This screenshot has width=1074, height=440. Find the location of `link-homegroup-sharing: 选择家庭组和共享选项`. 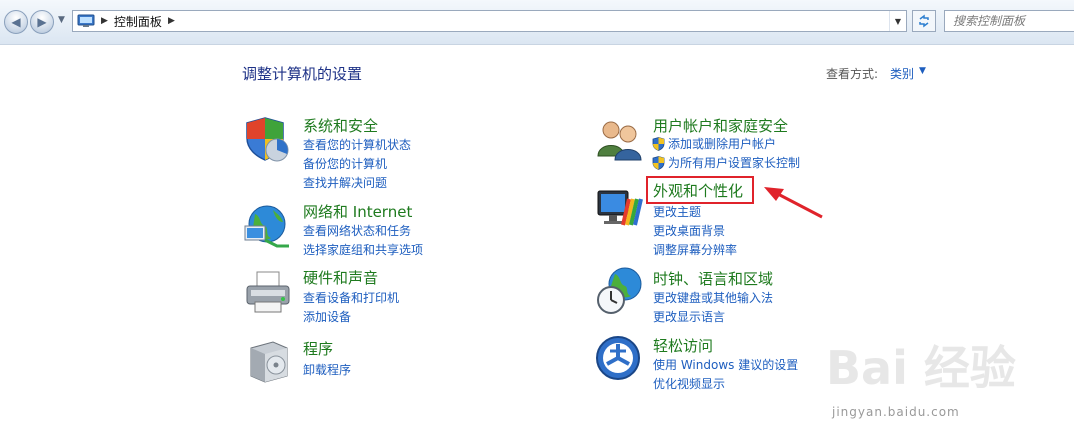

link-homegroup-sharing: 选择家庭组和共享选项 is located at coordinates (363, 249).